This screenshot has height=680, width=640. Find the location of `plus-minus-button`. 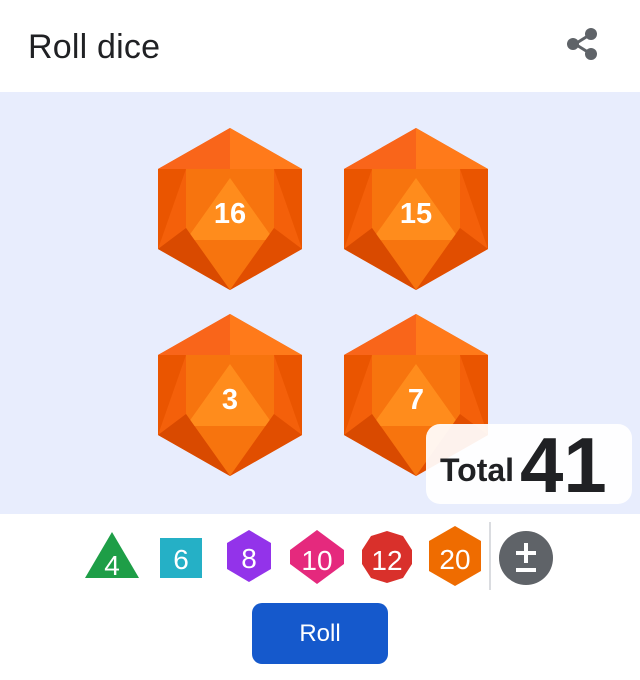

plus-minus-button is located at coordinates (526, 558).